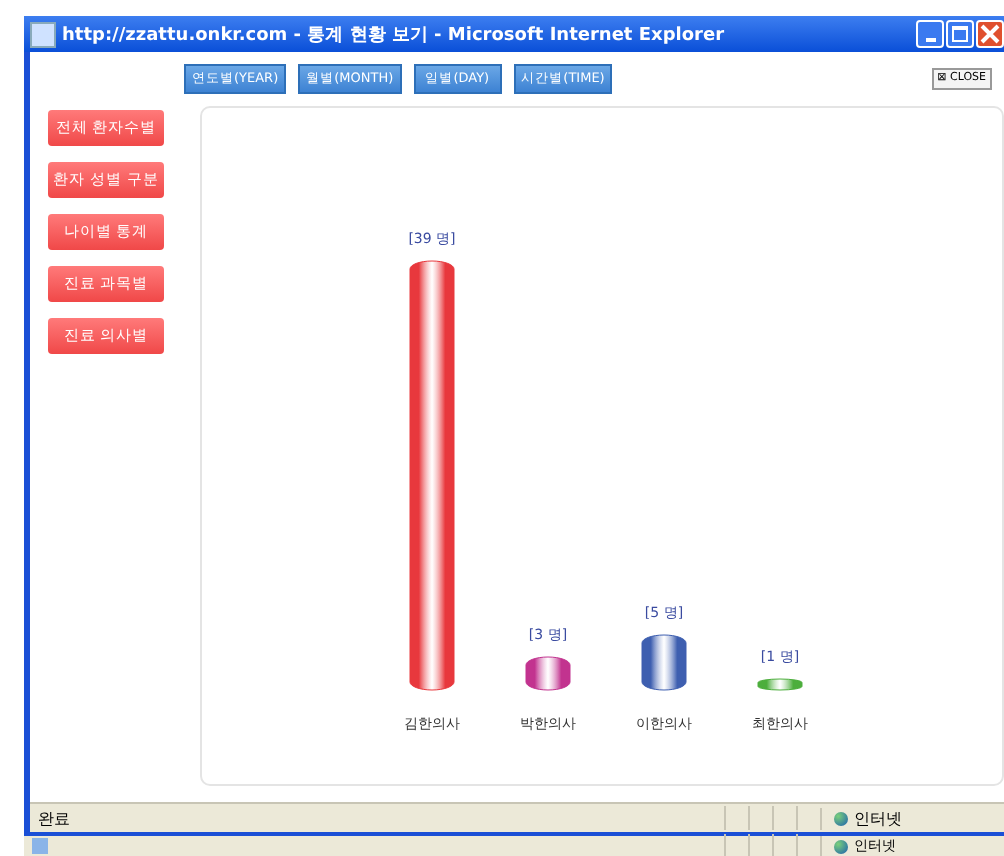 This screenshot has width=1004, height=856. What do you see at coordinates (394, 35) in the screenshot?
I see `window-title: http://zzattu.onkr.com - 통계 현황 보기 - Microsoft Internet Explorer` at bounding box center [394, 35].